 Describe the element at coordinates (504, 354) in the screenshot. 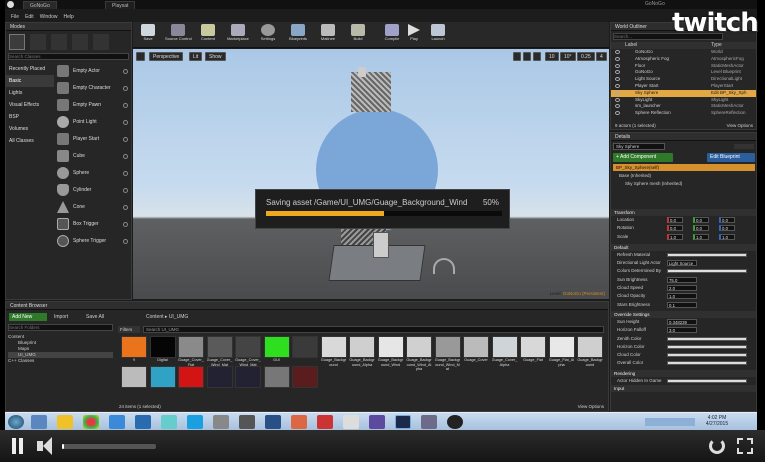

I see `asset-tile: Guage_Cover_Alpha` at that location.